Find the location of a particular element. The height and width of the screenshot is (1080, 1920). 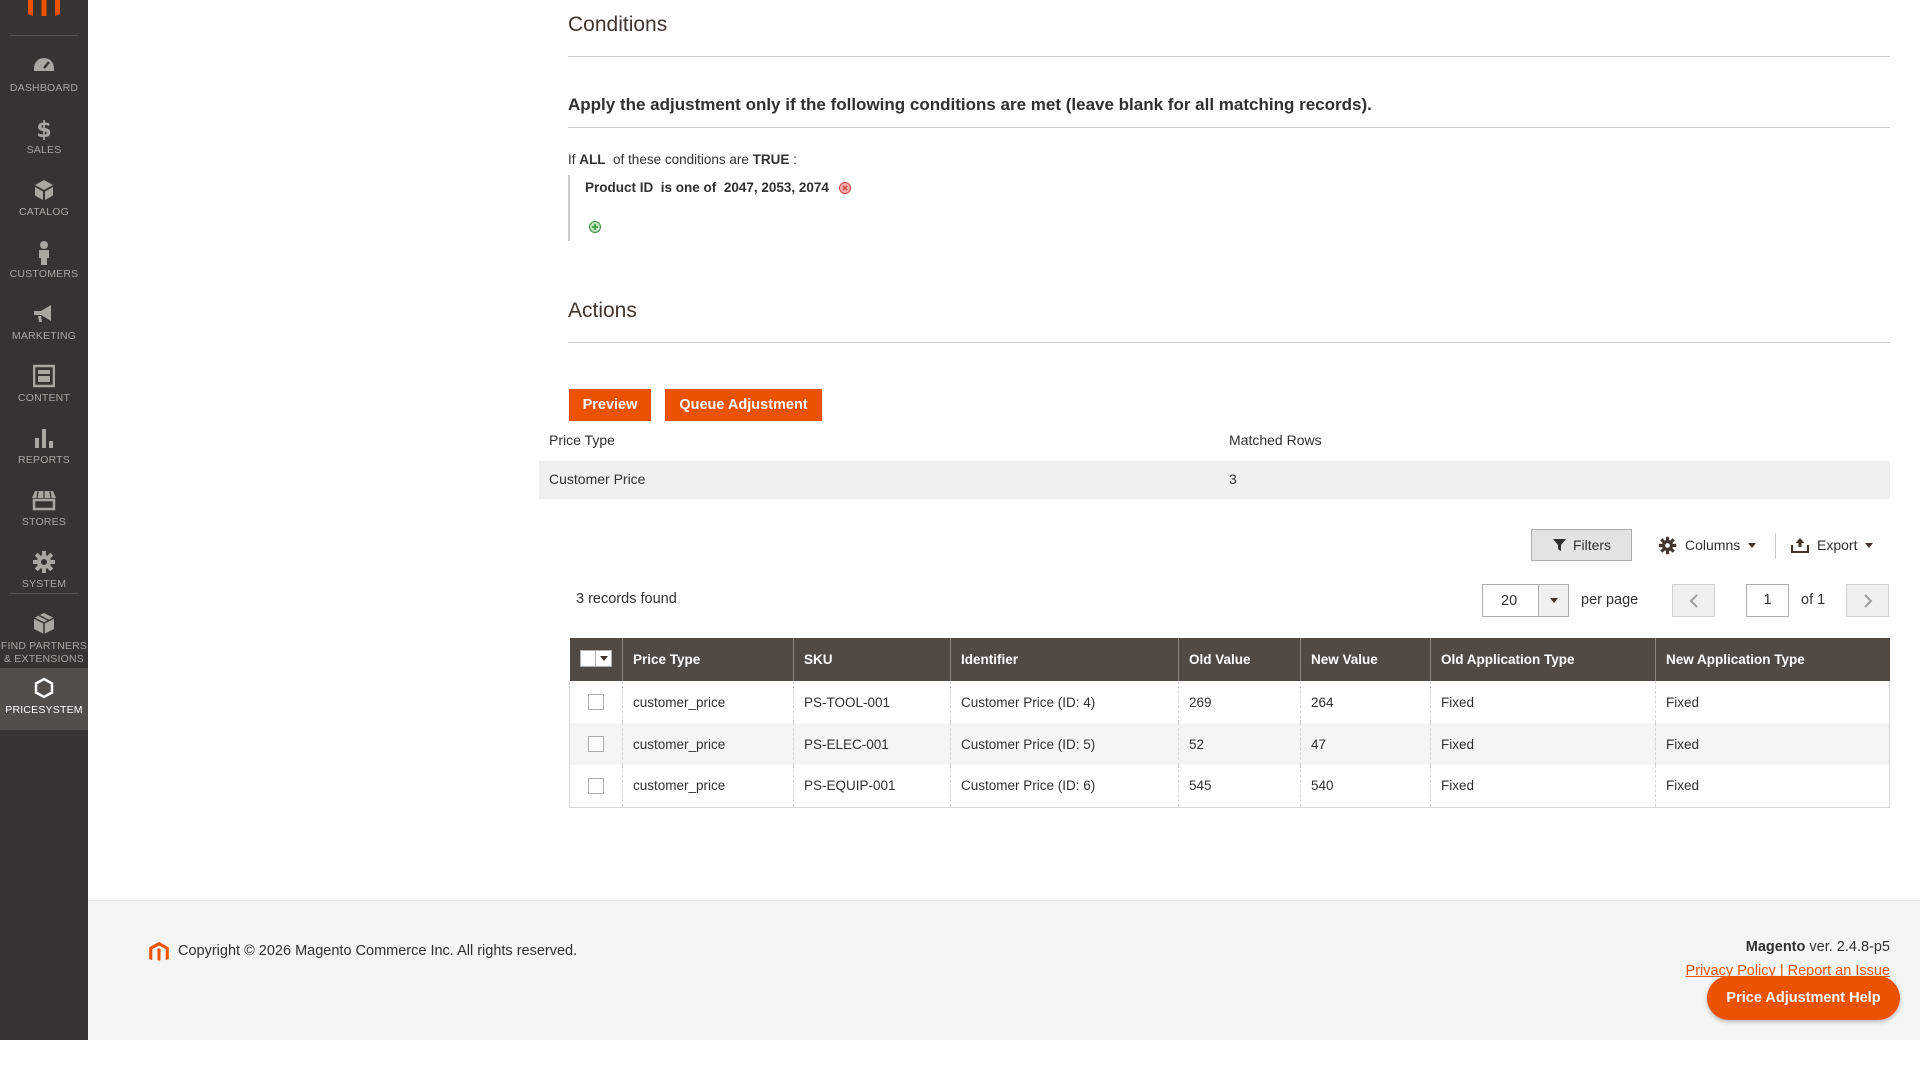

nav-item-content: CONTENT is located at coordinates (44, 387).